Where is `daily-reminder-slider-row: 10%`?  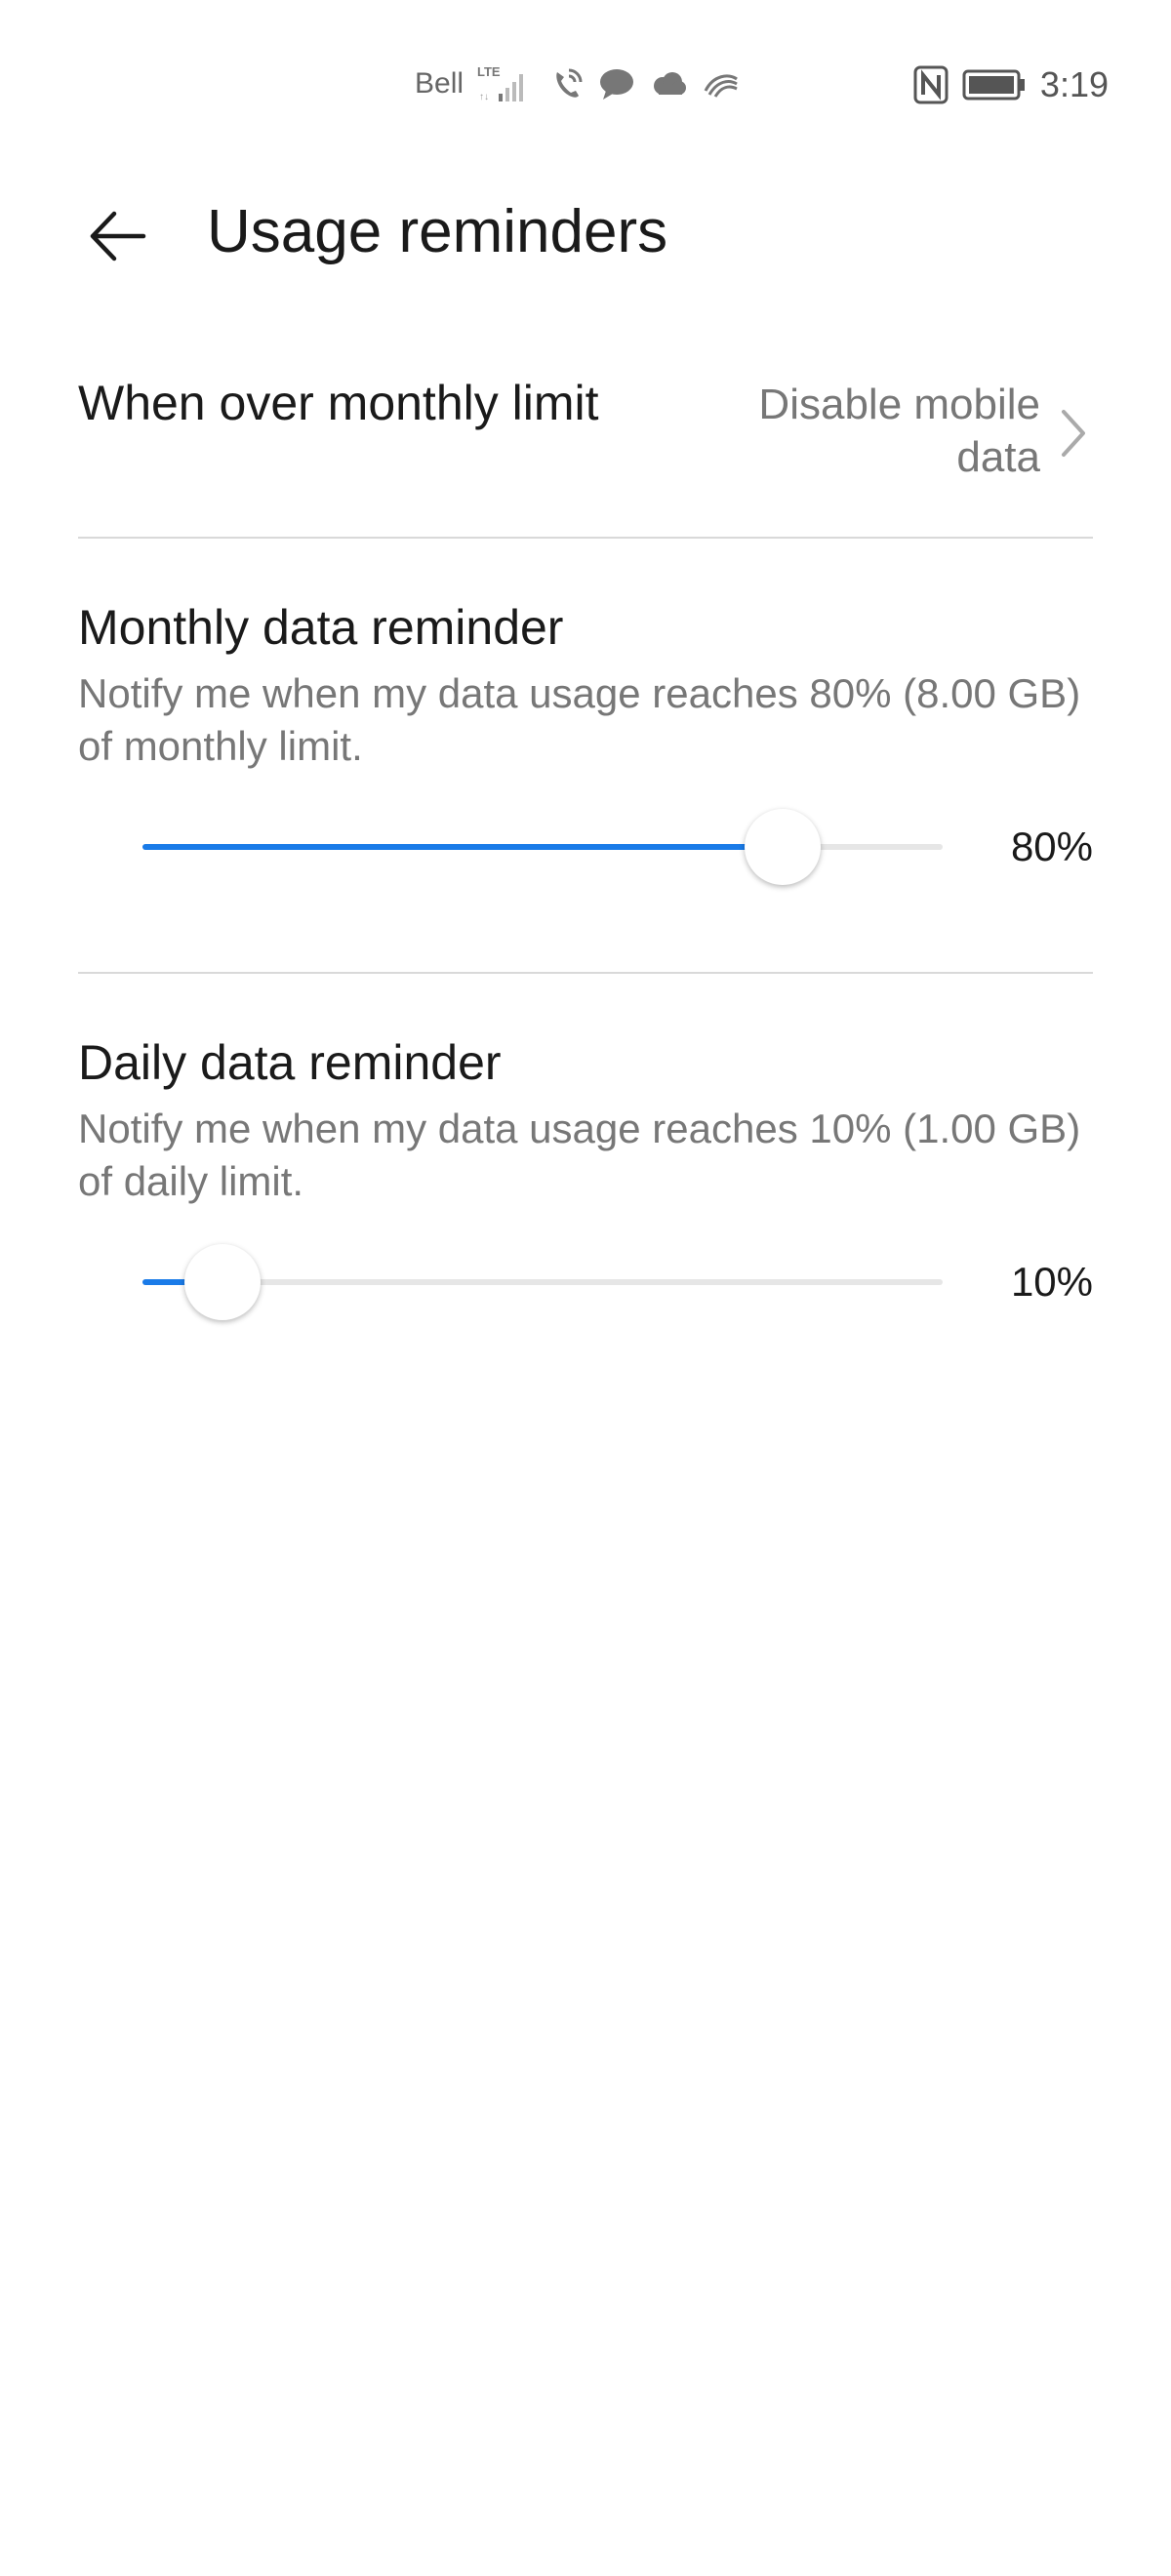
daily-reminder-slider-row: 10% is located at coordinates (585, 1282).